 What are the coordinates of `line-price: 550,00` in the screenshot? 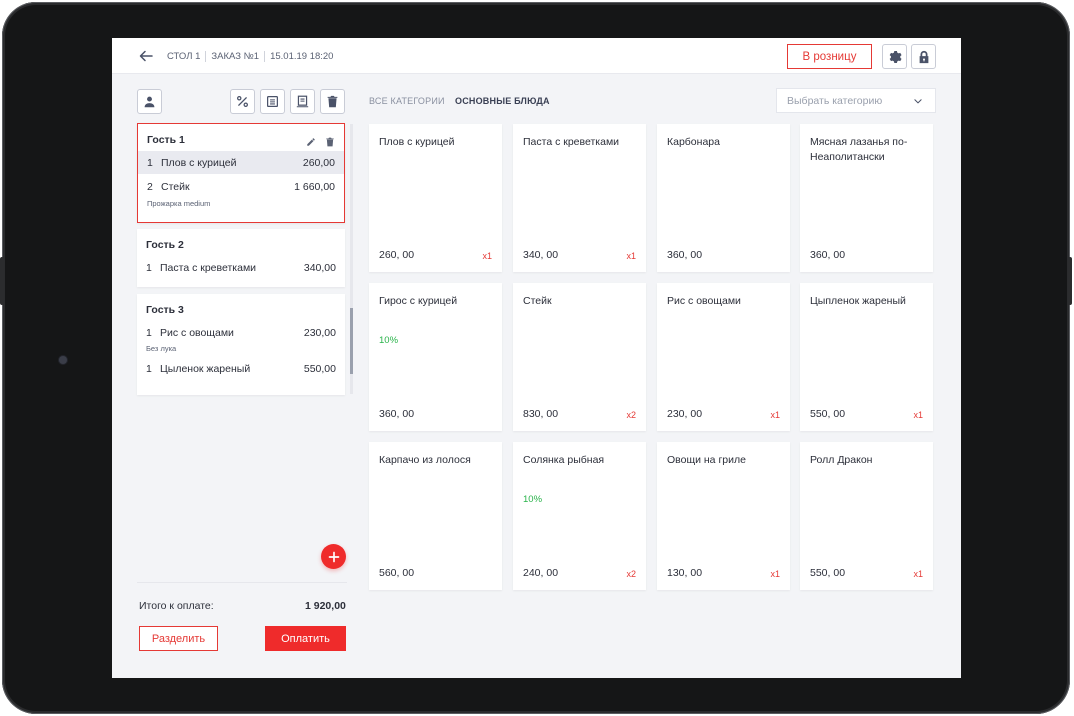 It's located at (319, 369).